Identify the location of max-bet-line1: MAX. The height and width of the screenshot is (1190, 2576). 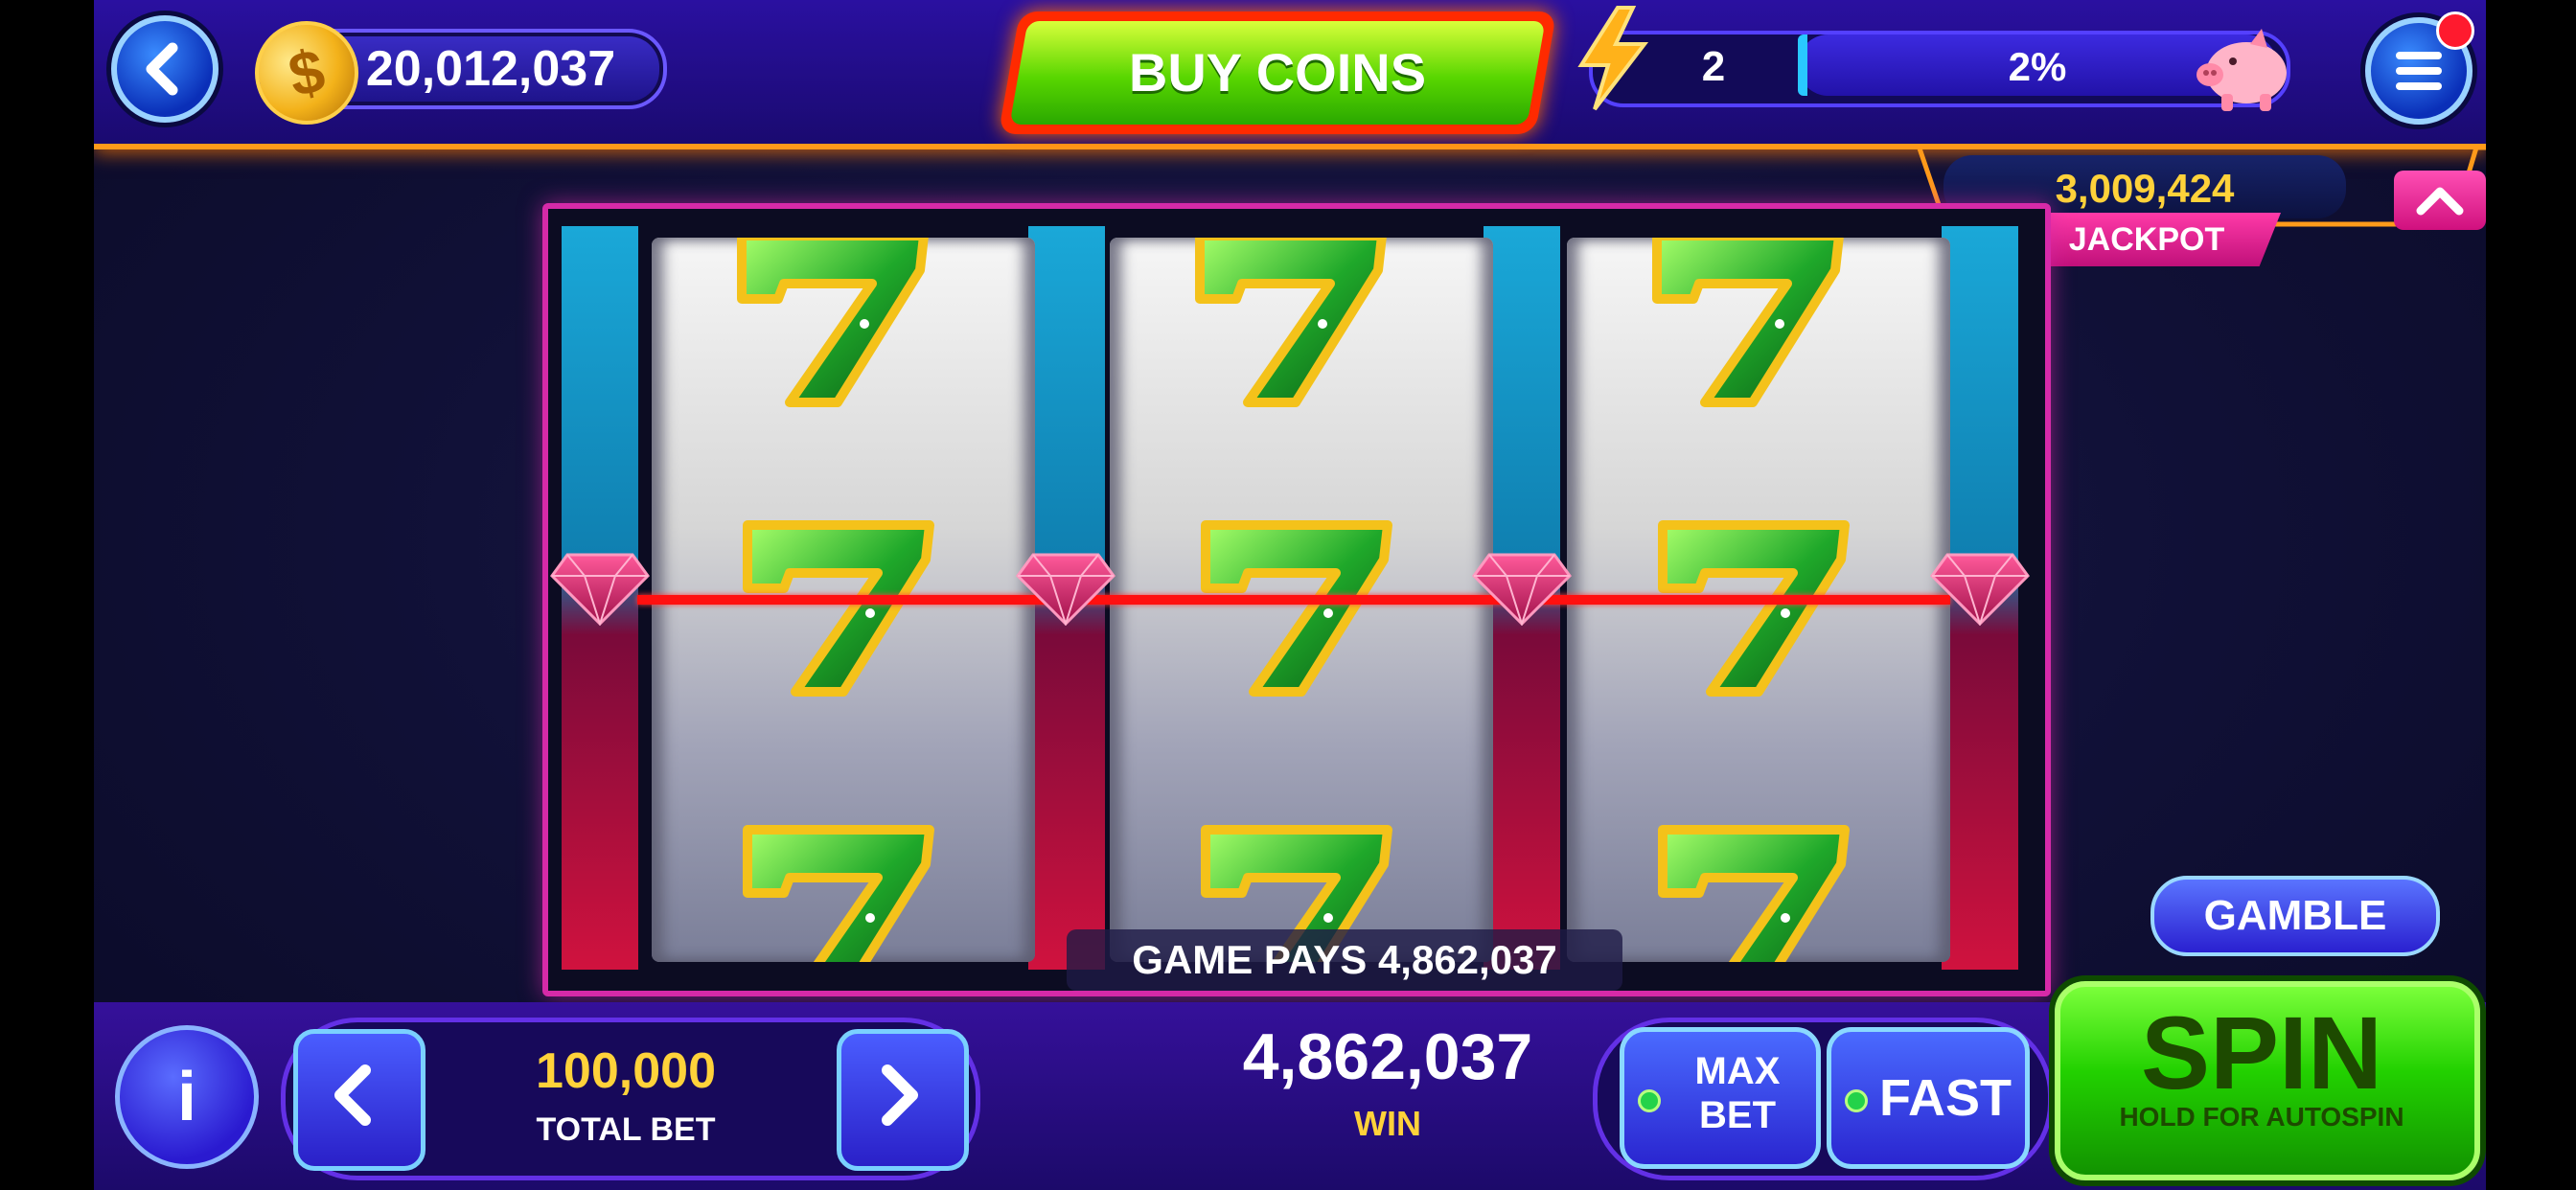
(1737, 1071).